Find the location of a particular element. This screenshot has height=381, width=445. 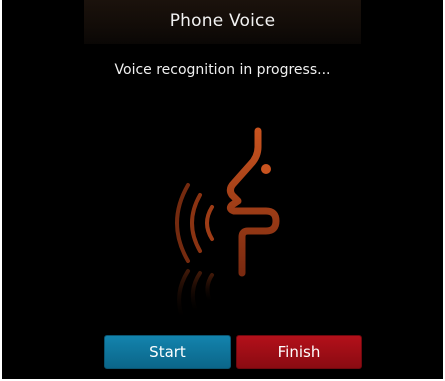

voice-recognition-icon is located at coordinates (227, 223).